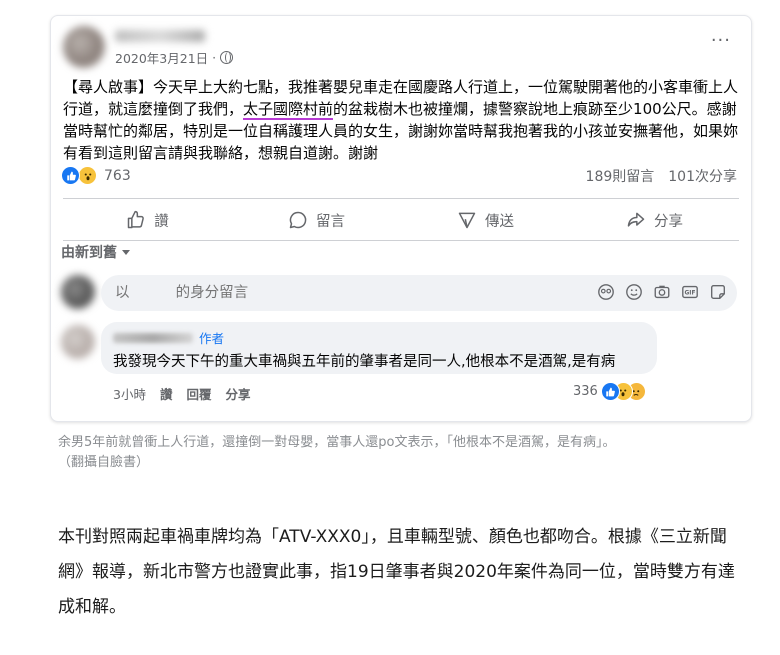  What do you see at coordinates (298, 220) in the screenshot?
I see `comment-icon` at bounding box center [298, 220].